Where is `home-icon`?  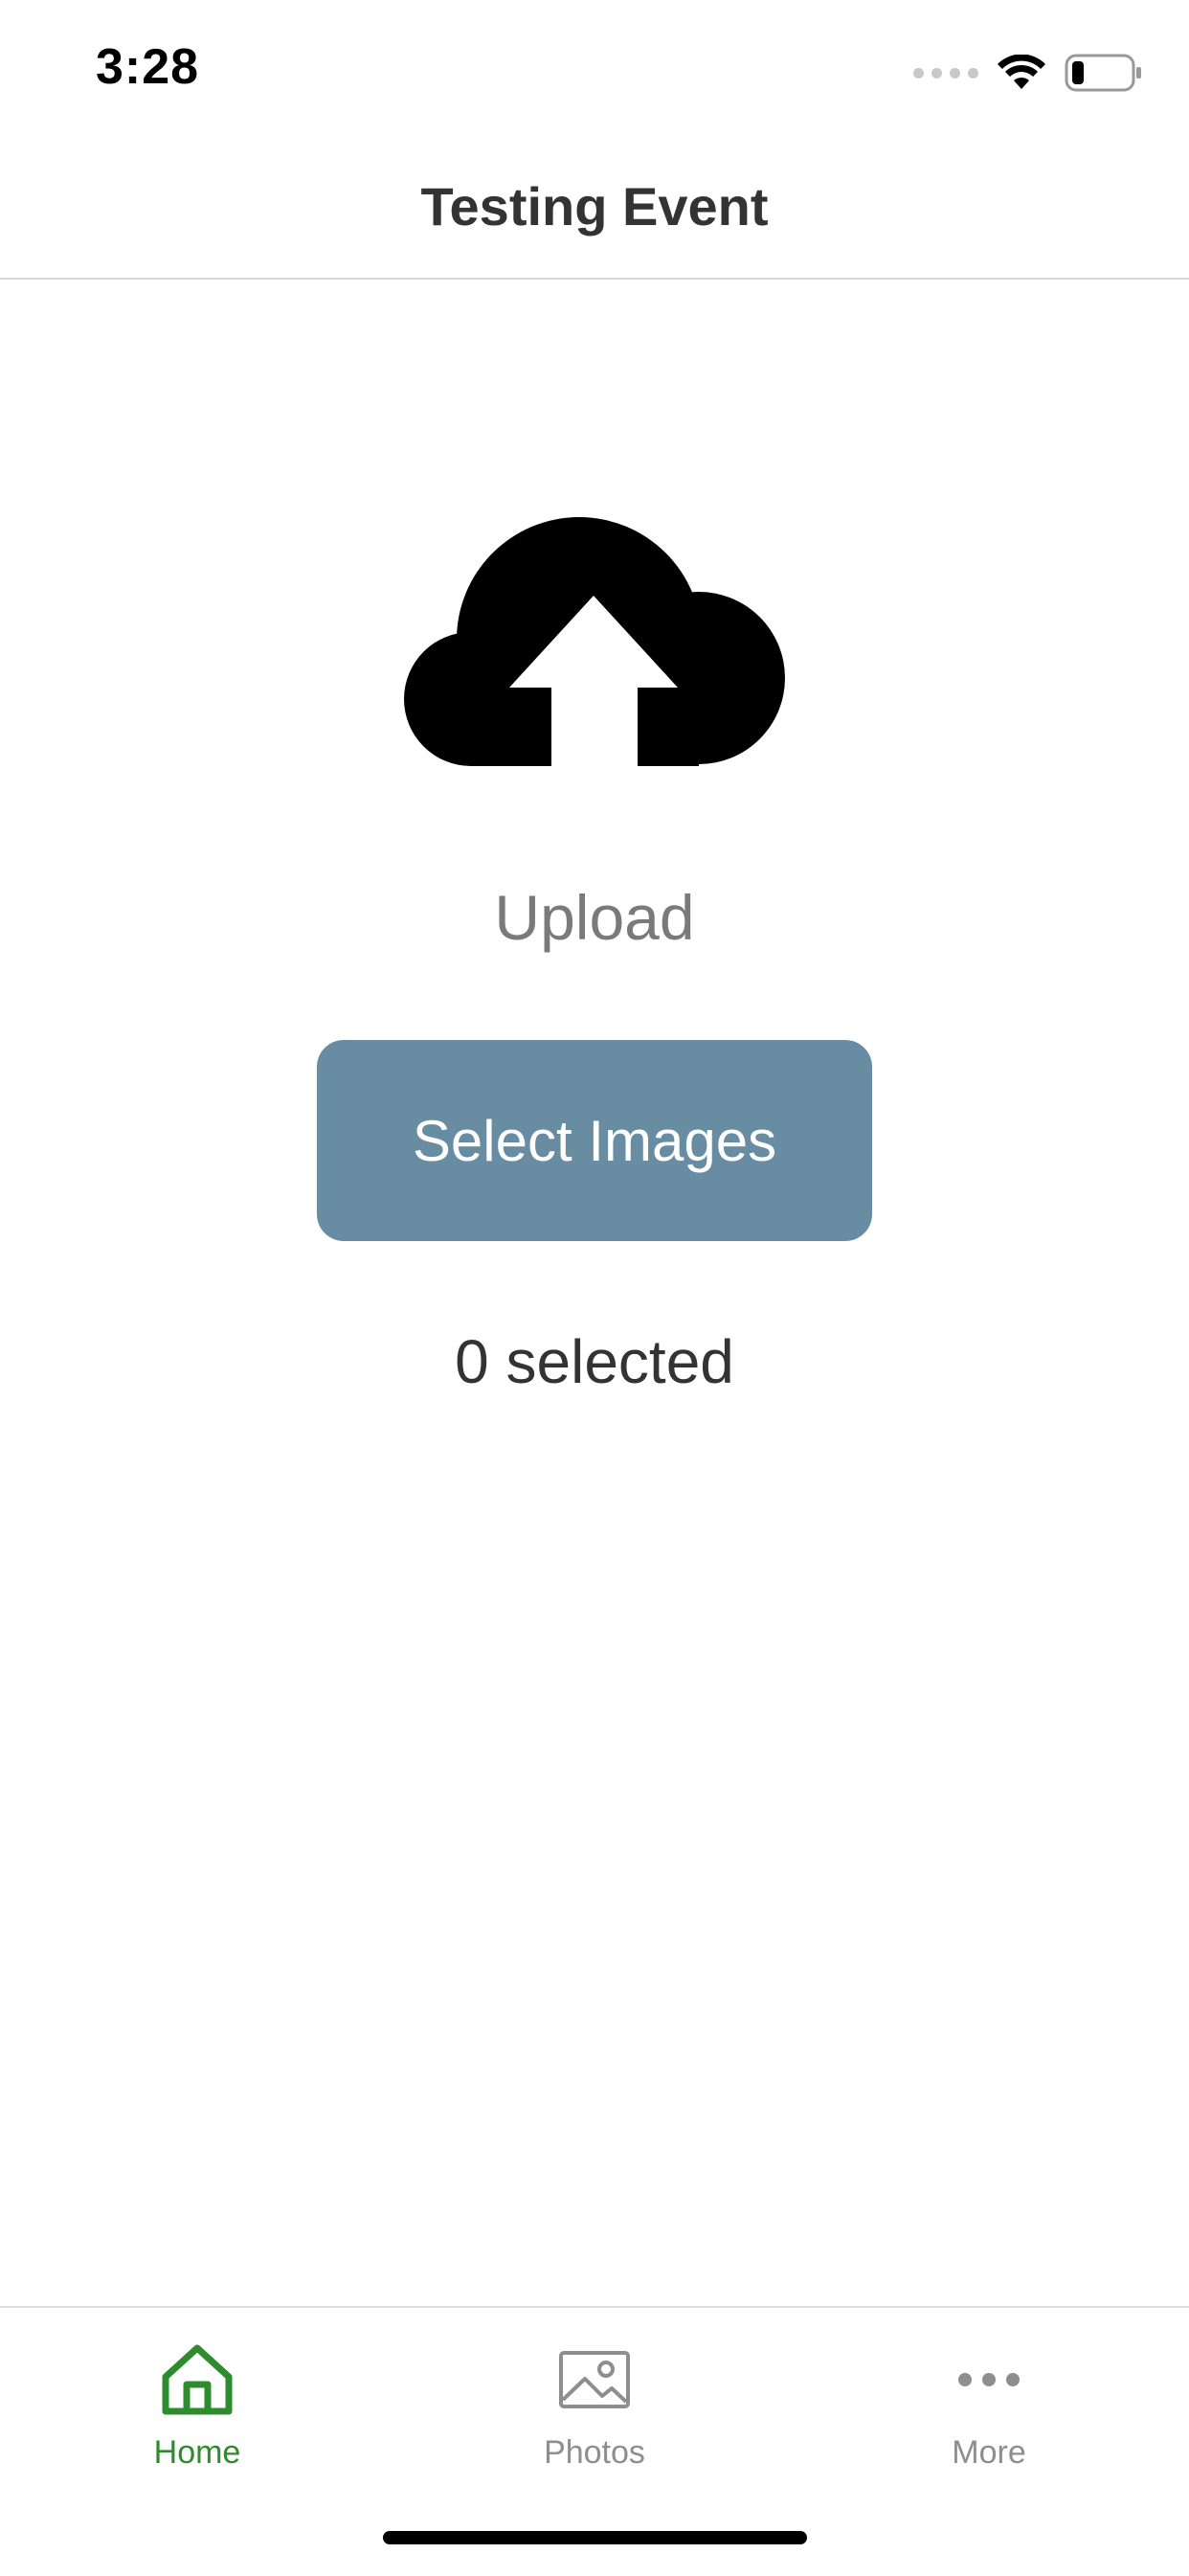
home-icon is located at coordinates (197, 2380).